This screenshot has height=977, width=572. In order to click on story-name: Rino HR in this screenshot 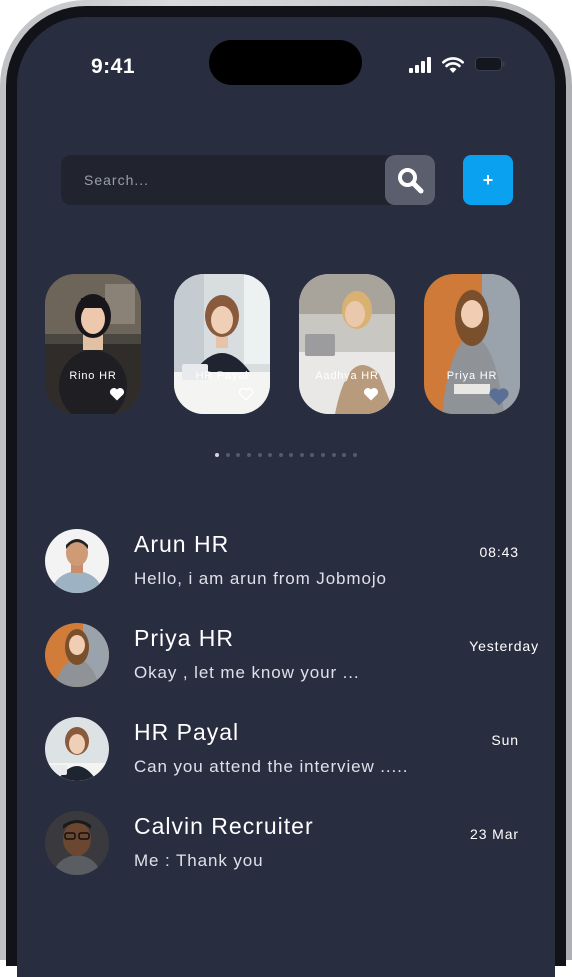, I will do `click(93, 376)`.